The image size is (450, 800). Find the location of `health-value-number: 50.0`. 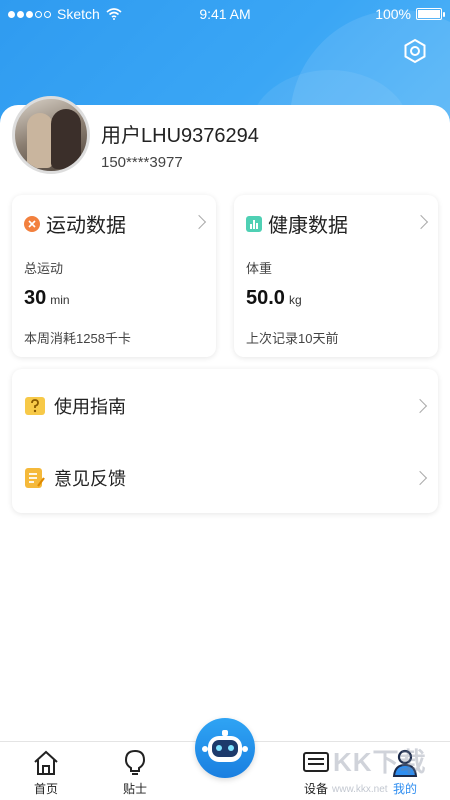

health-value-number: 50.0 is located at coordinates (265, 298).